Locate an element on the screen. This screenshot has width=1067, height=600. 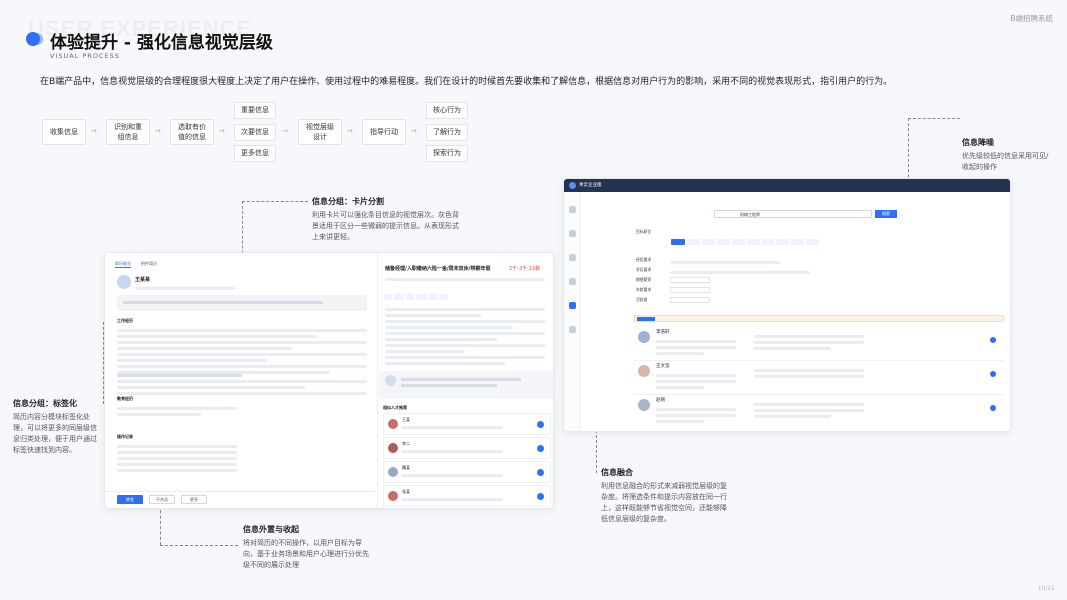
flow-important: 重要信息 is located at coordinates (255, 110).